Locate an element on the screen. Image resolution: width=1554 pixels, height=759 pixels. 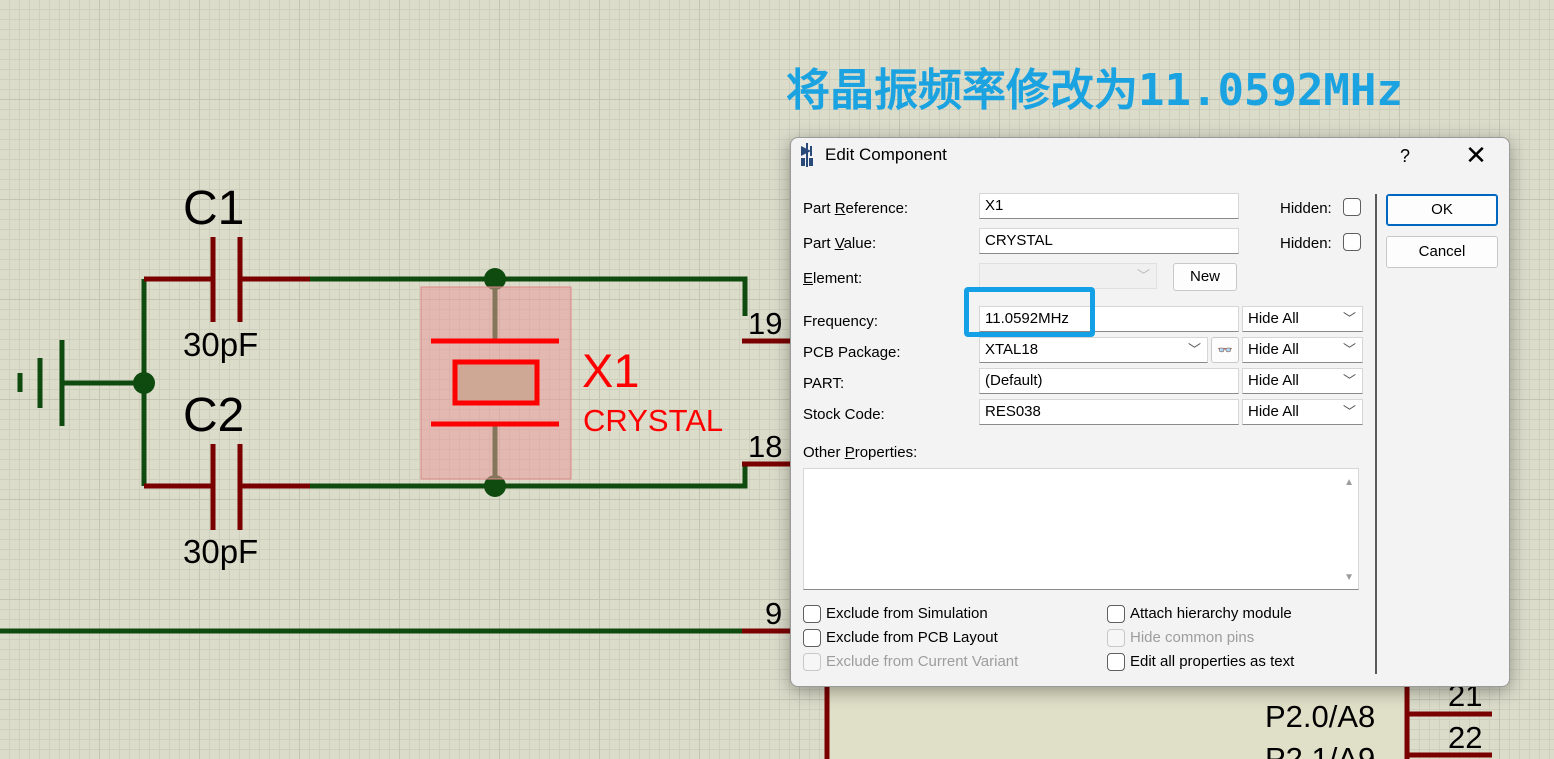
part-reference-hidden-label: Hidden: is located at coordinates (1306, 208).